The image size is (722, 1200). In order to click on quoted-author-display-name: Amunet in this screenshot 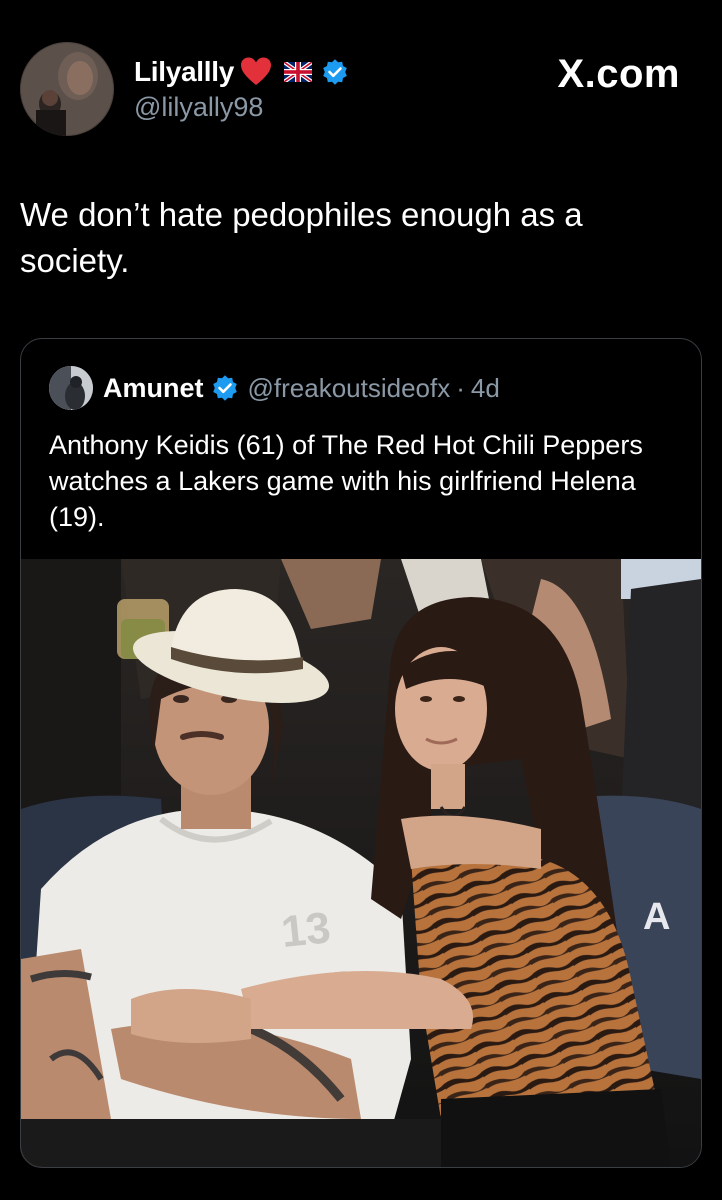, I will do `click(153, 388)`.